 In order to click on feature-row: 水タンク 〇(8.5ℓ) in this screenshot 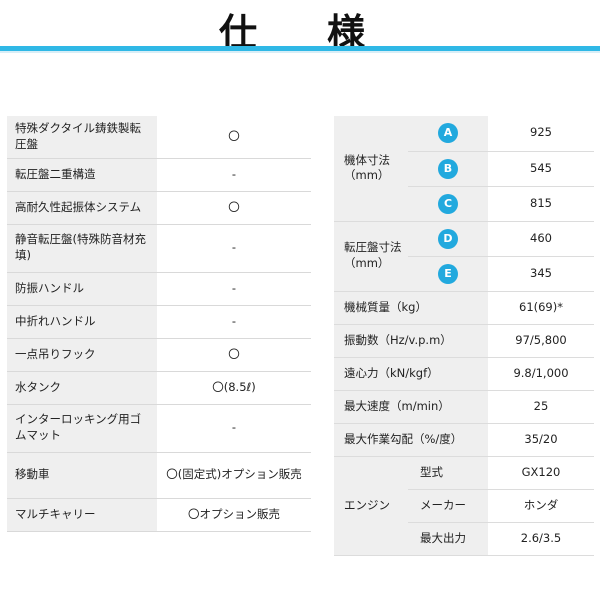, I will do `click(159, 388)`.